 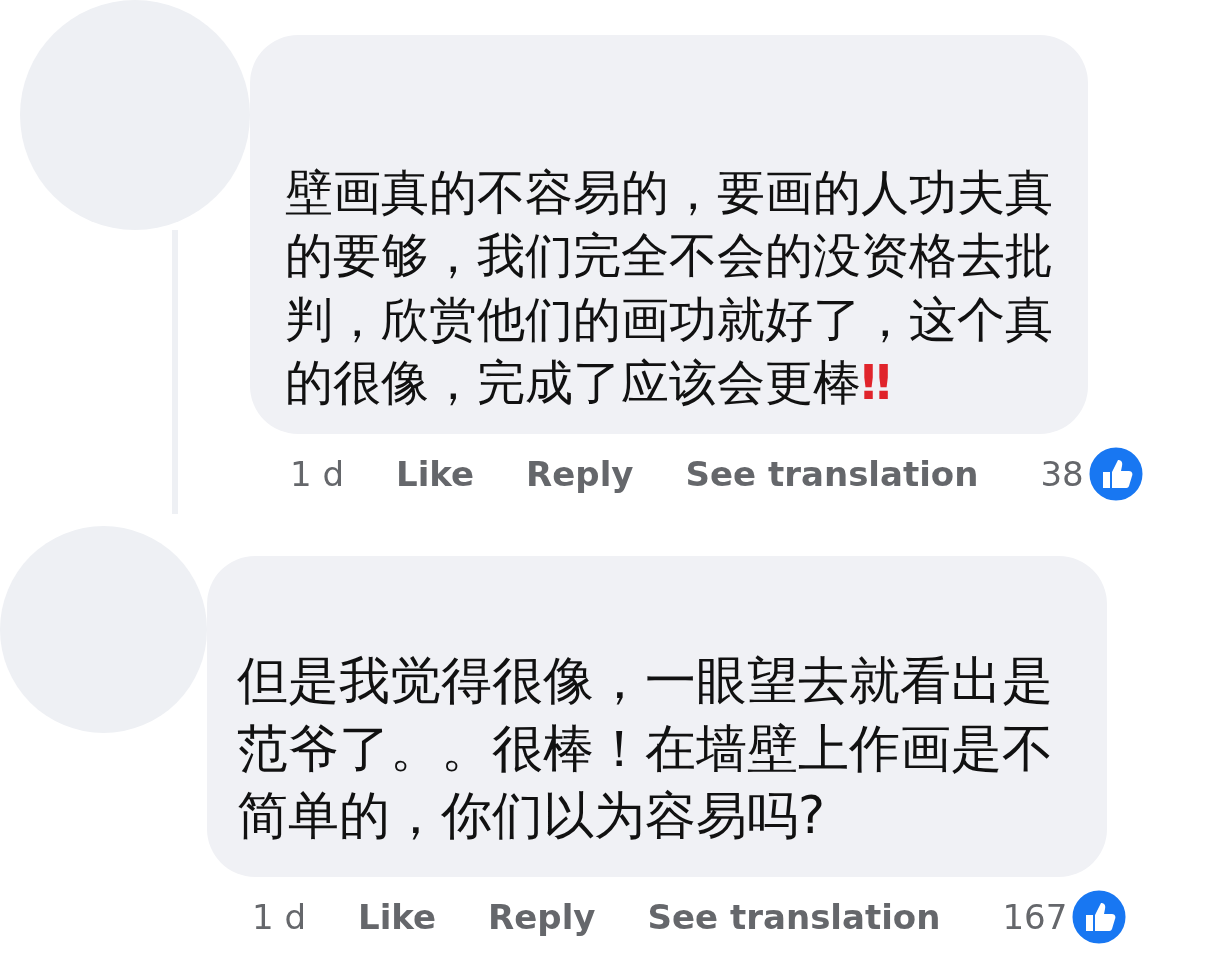 I want to click on reaction-count: 167, so click(x=1035, y=917).